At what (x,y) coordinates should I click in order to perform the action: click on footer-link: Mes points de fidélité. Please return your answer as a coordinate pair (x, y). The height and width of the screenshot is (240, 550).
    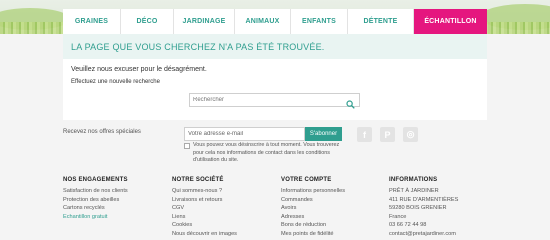
    Looking at the image, I should click on (313, 234).